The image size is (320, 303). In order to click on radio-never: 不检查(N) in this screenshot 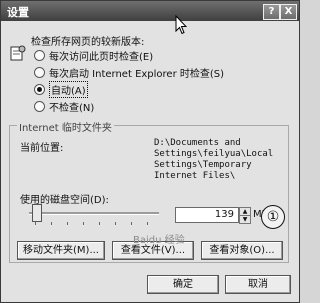, I will do `click(64, 106)`.